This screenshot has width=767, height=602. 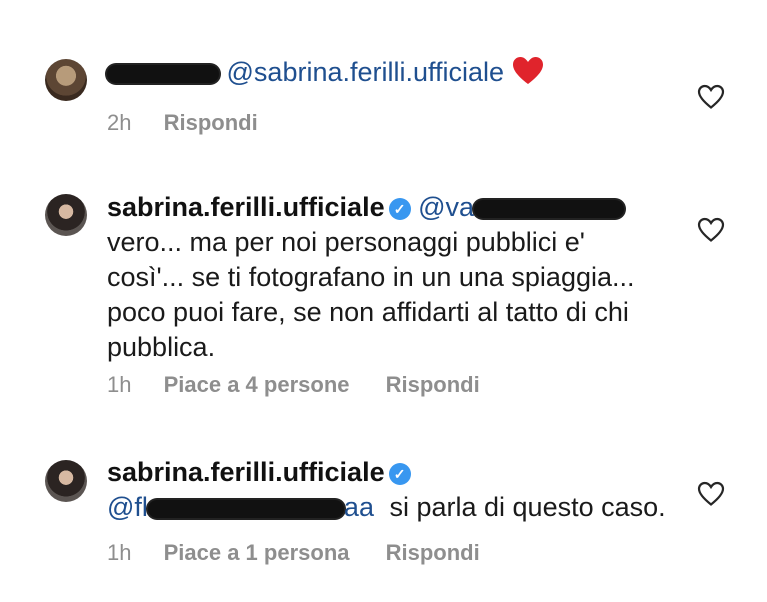 I want to click on redacted-username, so click(x=163, y=73).